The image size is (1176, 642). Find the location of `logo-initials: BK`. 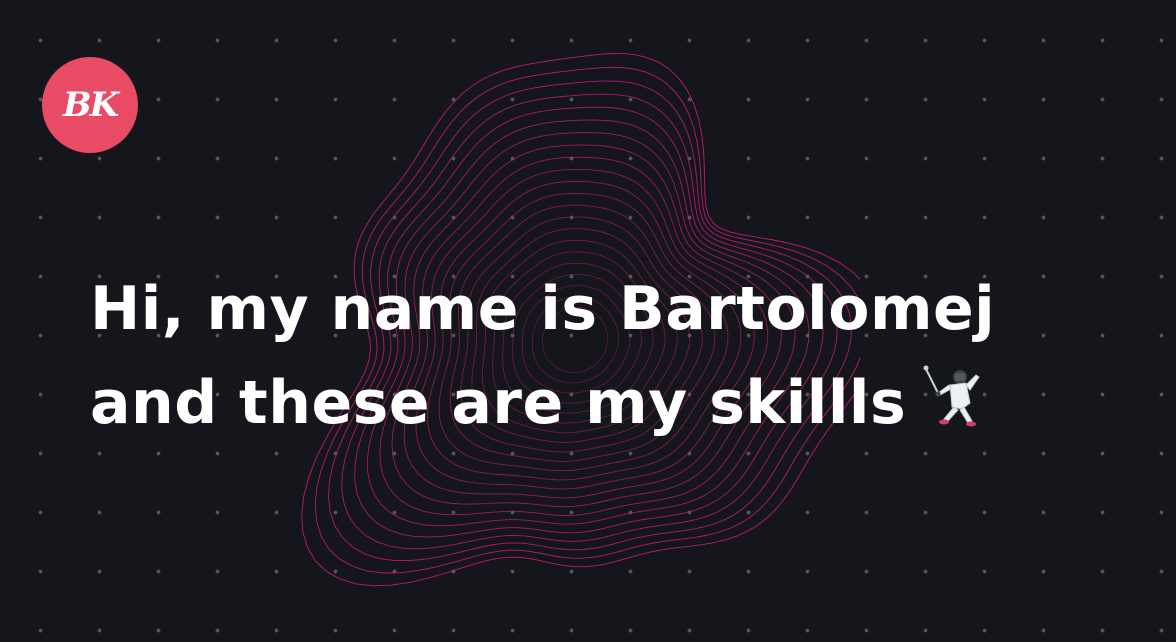

logo-initials: BK is located at coordinates (90, 105).